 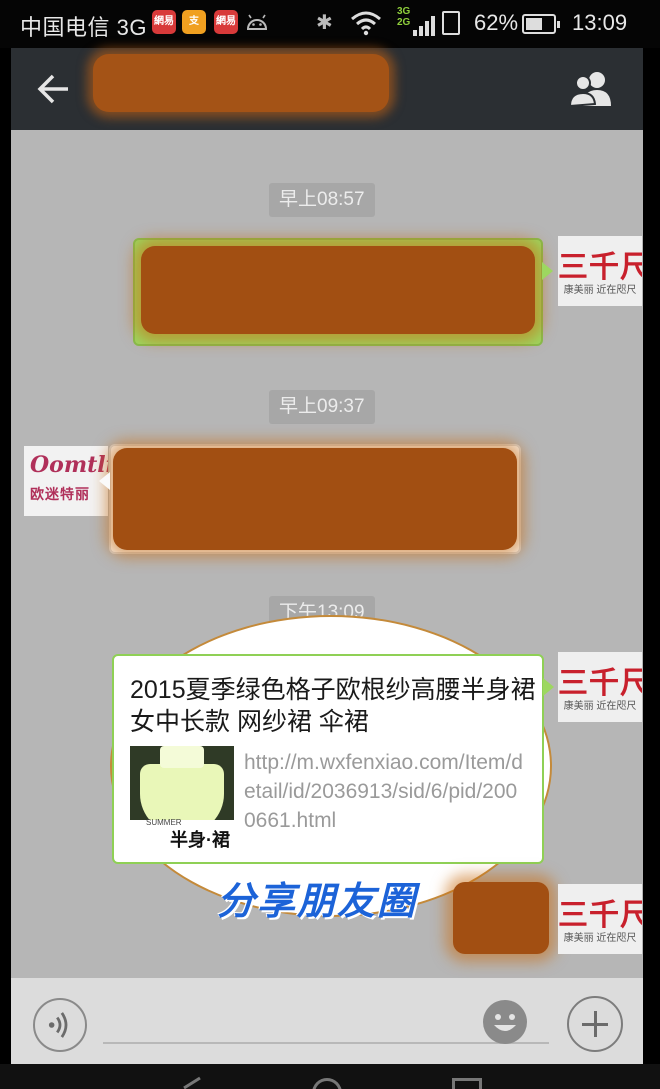 I want to click on contact-avatar: Oomtli 欧迷特丽, so click(x=66, y=481).